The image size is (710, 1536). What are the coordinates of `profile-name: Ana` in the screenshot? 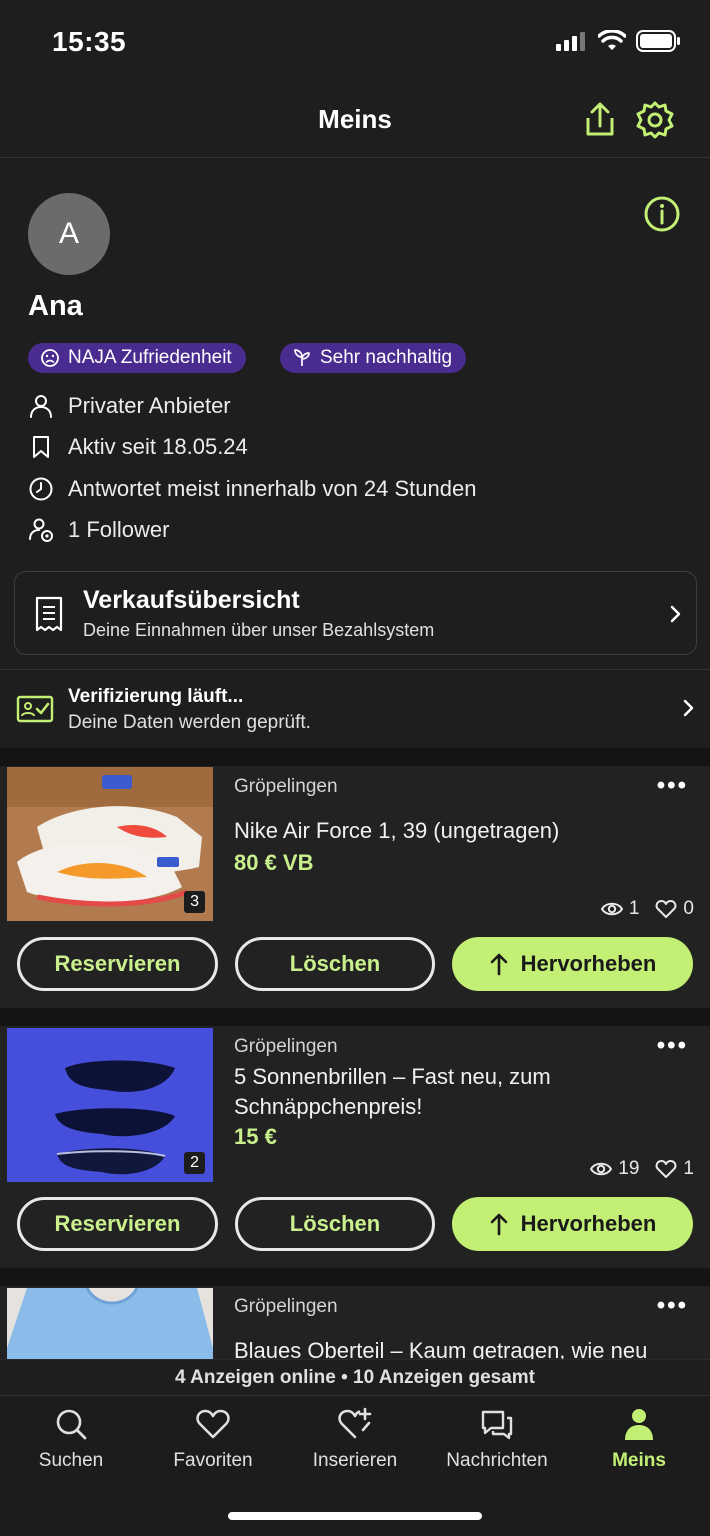 It's located at (55, 306).